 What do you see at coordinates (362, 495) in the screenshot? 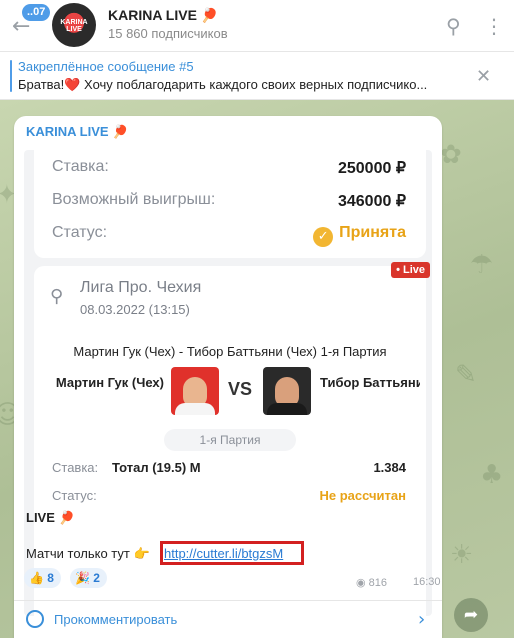
I see `event-status-value: Не рассчитан` at bounding box center [362, 495].